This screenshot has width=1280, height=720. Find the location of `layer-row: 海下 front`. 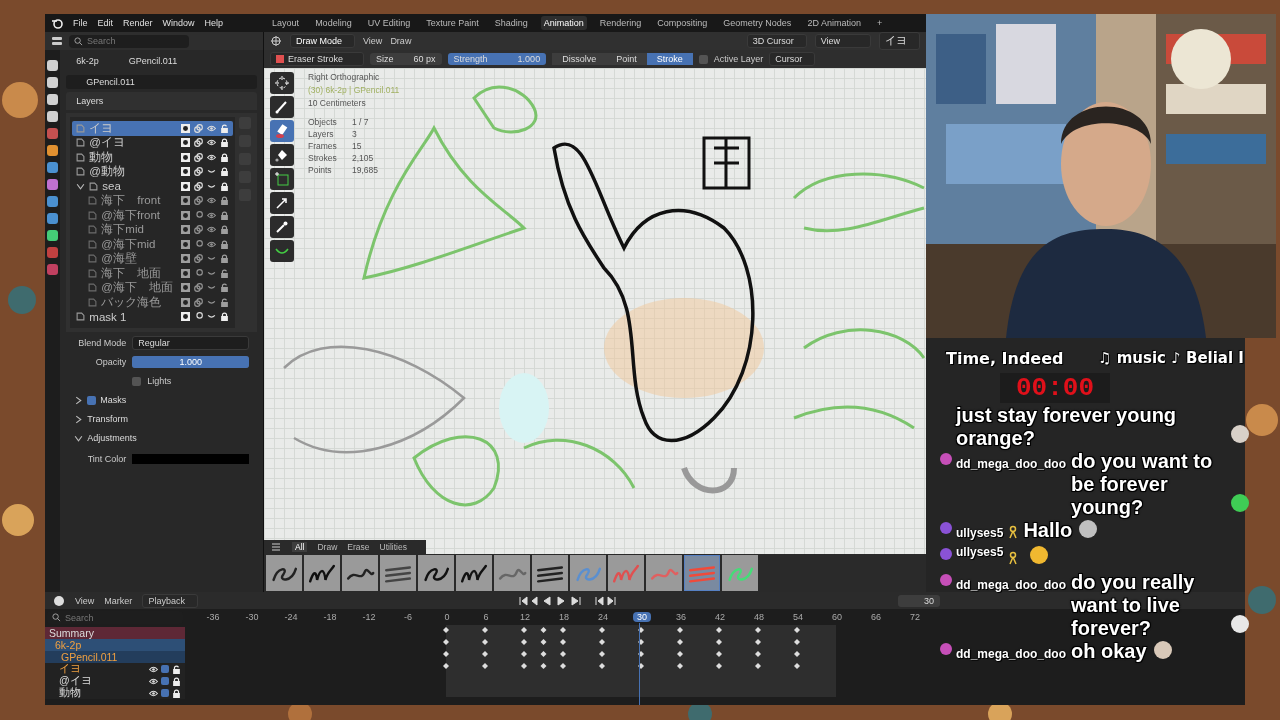

layer-row: 海下 front is located at coordinates (152, 200).